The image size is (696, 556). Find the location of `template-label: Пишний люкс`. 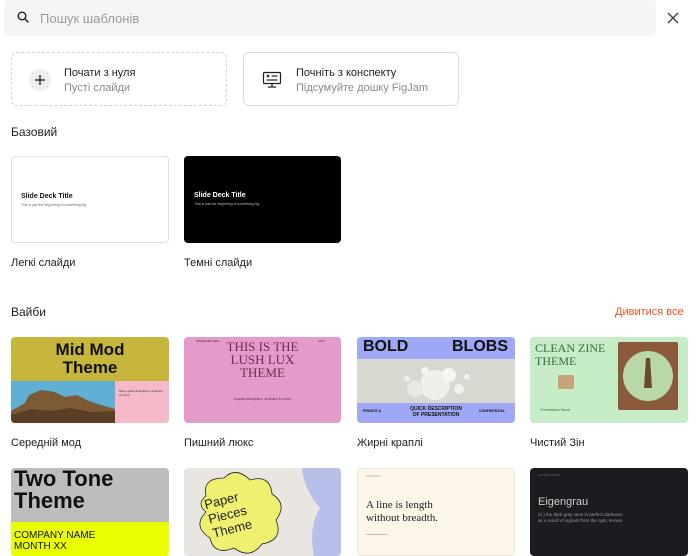

template-label: Пишний люкс is located at coordinates (219, 443).